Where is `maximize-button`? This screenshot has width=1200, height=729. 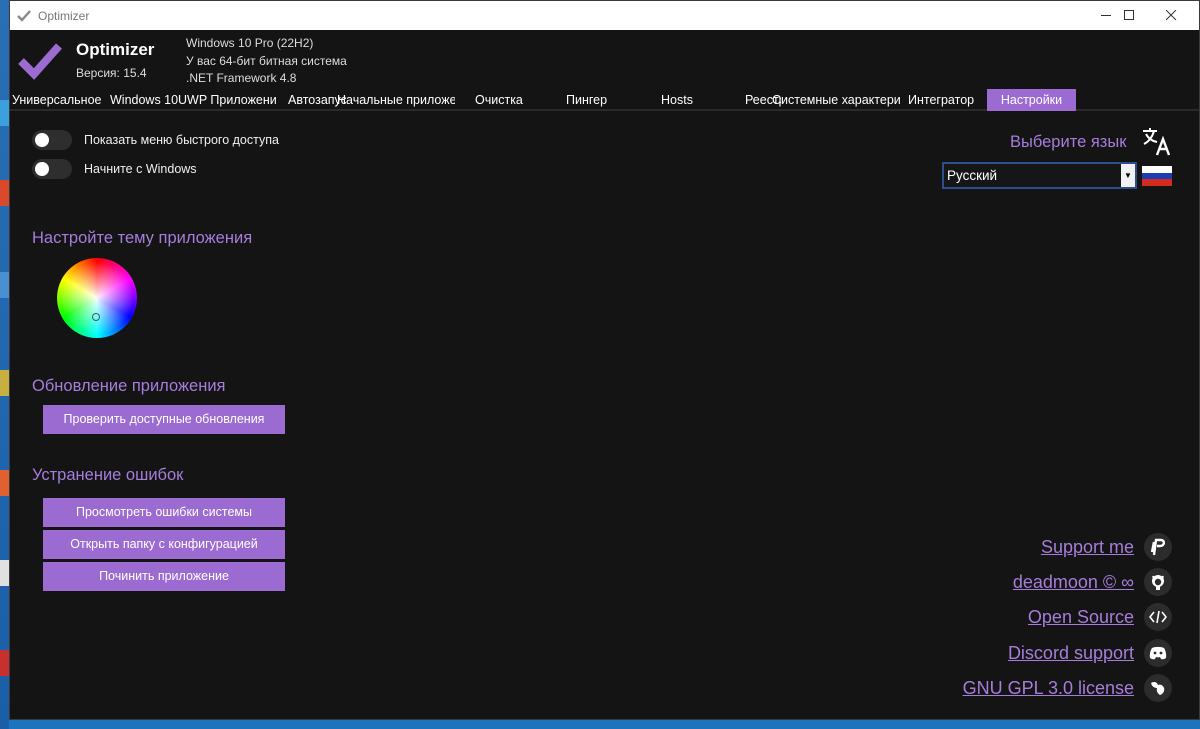
maximize-button is located at coordinates (1129, 15).